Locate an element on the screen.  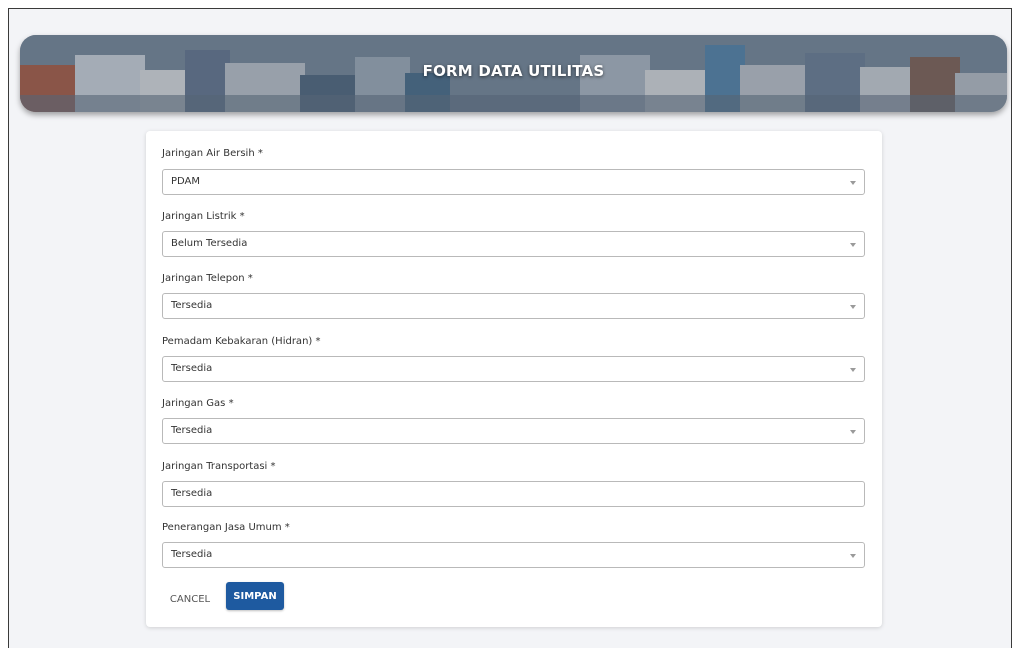
select-value: Belum Tersedia is located at coordinates (209, 243).